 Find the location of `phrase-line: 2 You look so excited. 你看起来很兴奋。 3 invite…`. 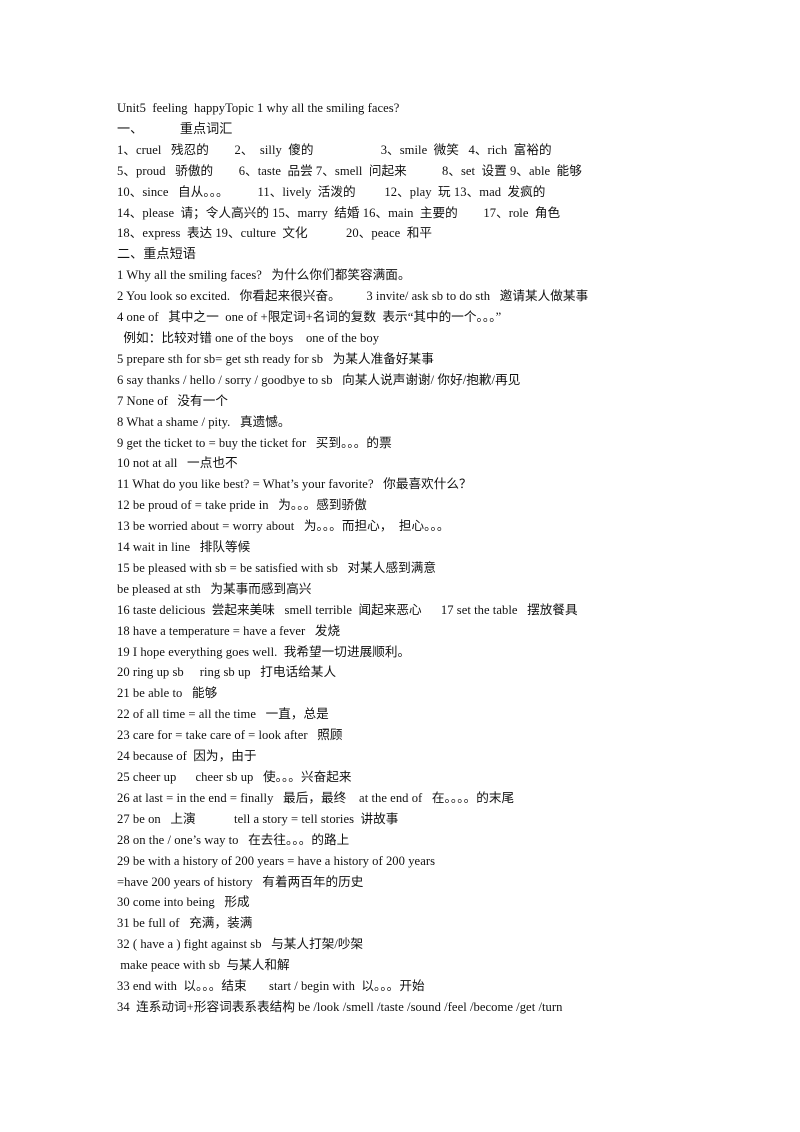

phrase-line: 2 You look so excited. 你看起来很兴奋。 3 invite… is located at coordinates (353, 296).